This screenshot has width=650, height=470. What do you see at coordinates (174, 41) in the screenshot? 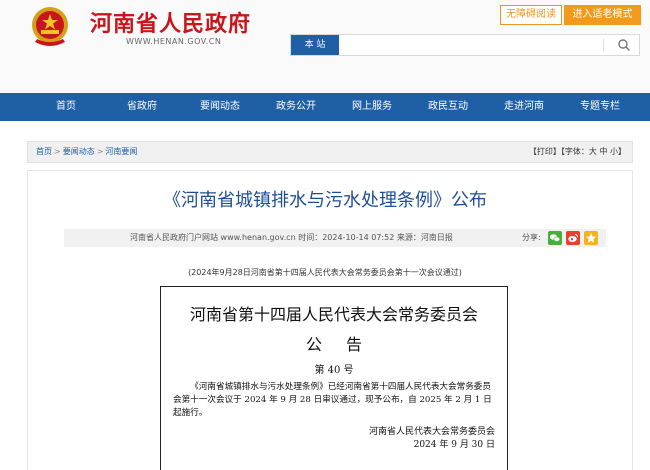
I see `site-url: WWW.HENAN.GOV.CN` at bounding box center [174, 41].